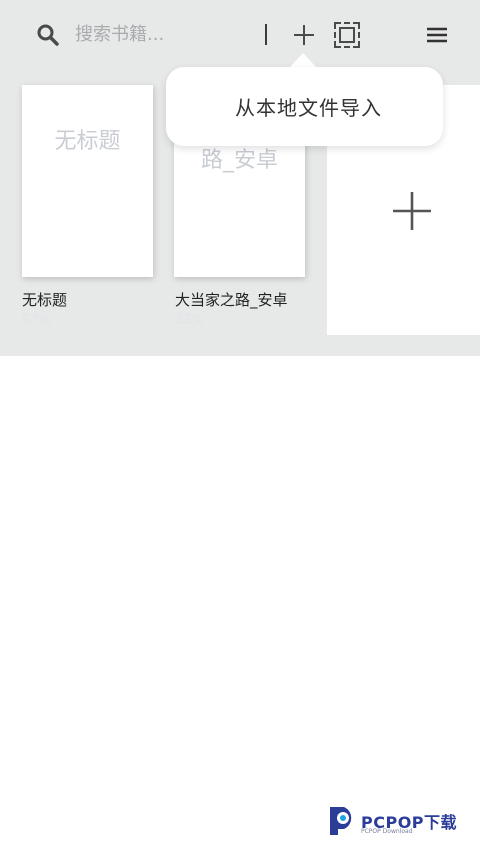  What do you see at coordinates (239, 160) in the screenshot?
I see `book-cover-title: 路_安卓` at bounding box center [239, 160].